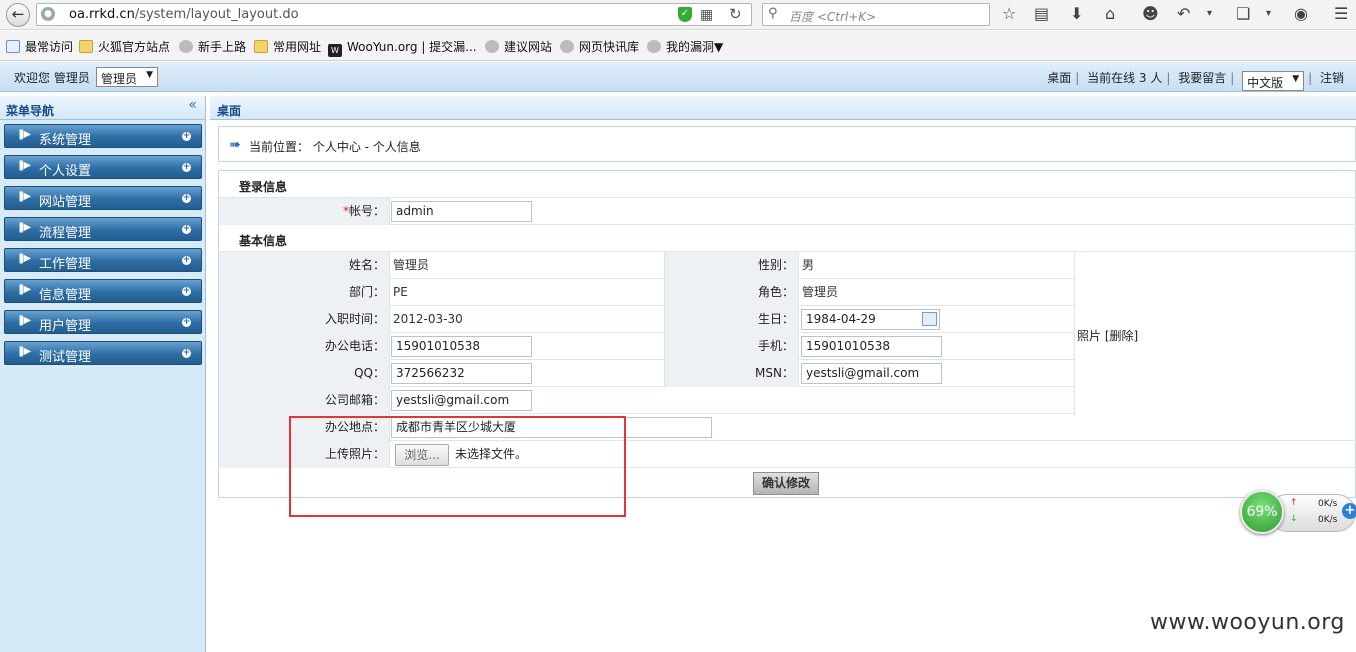 The image size is (1356, 652). I want to click on role-value: 管理员, so click(820, 292).